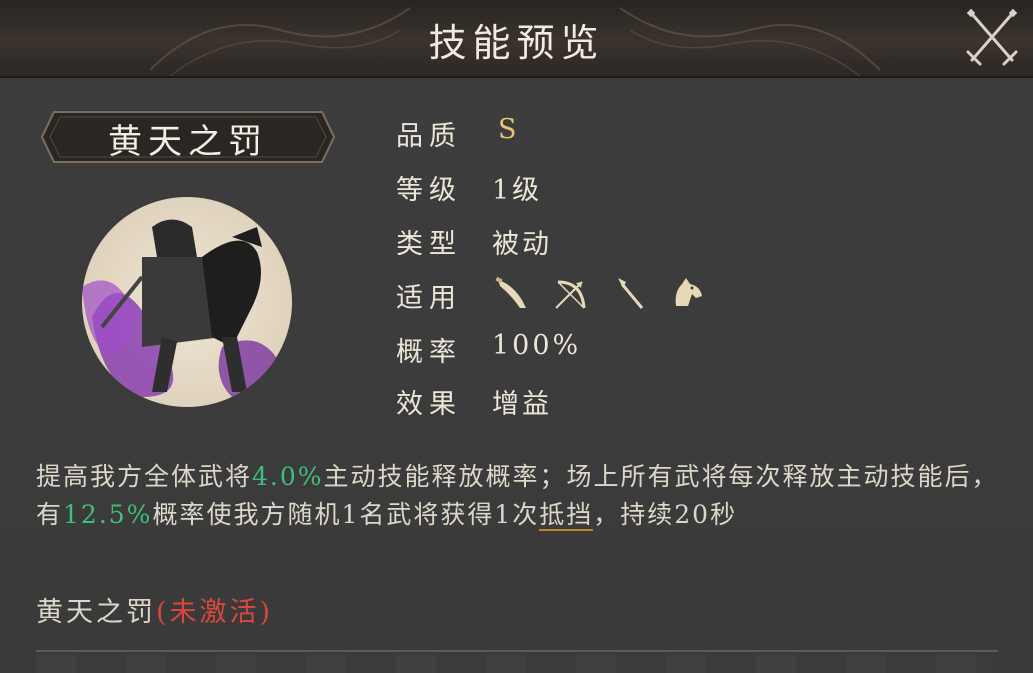  Describe the element at coordinates (665, 514) in the screenshot. I see `desc-text-4: ，持续20秒` at that location.